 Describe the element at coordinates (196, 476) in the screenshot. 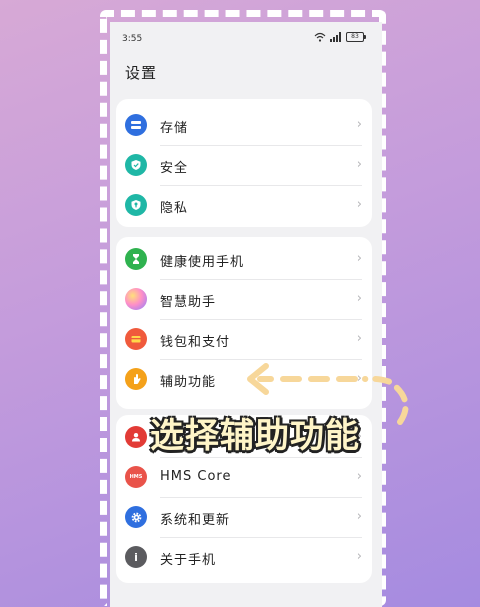

I see `settings-item-label: HMS Core` at that location.